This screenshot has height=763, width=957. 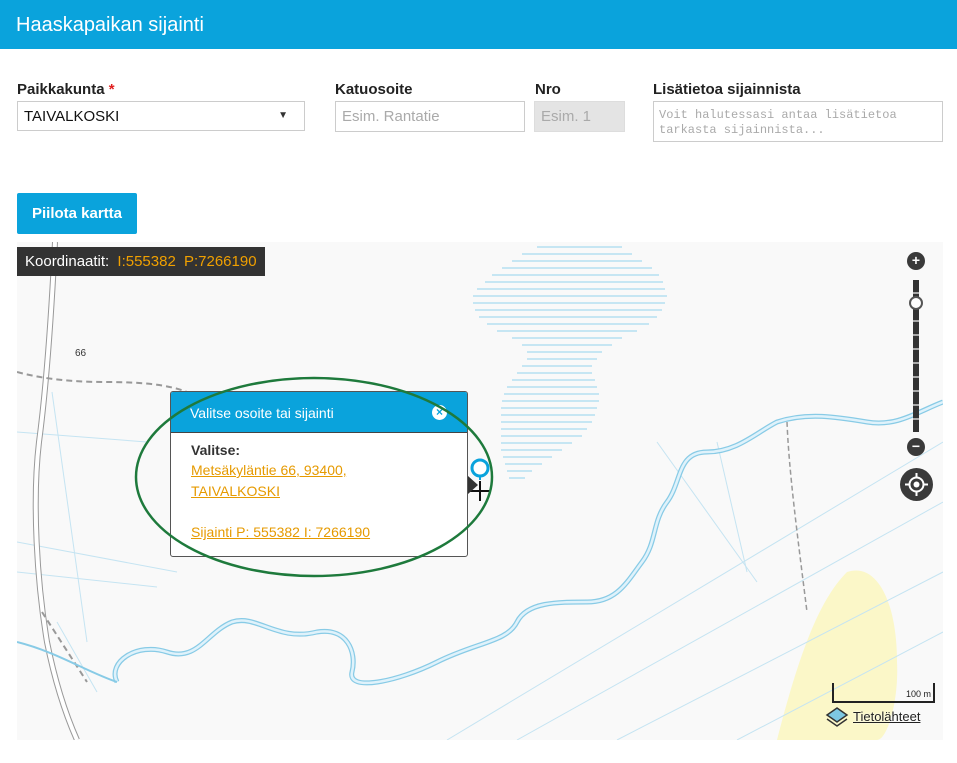 What do you see at coordinates (283, 115) in the screenshot?
I see `dropdown-caret-icon: ▼` at bounding box center [283, 115].